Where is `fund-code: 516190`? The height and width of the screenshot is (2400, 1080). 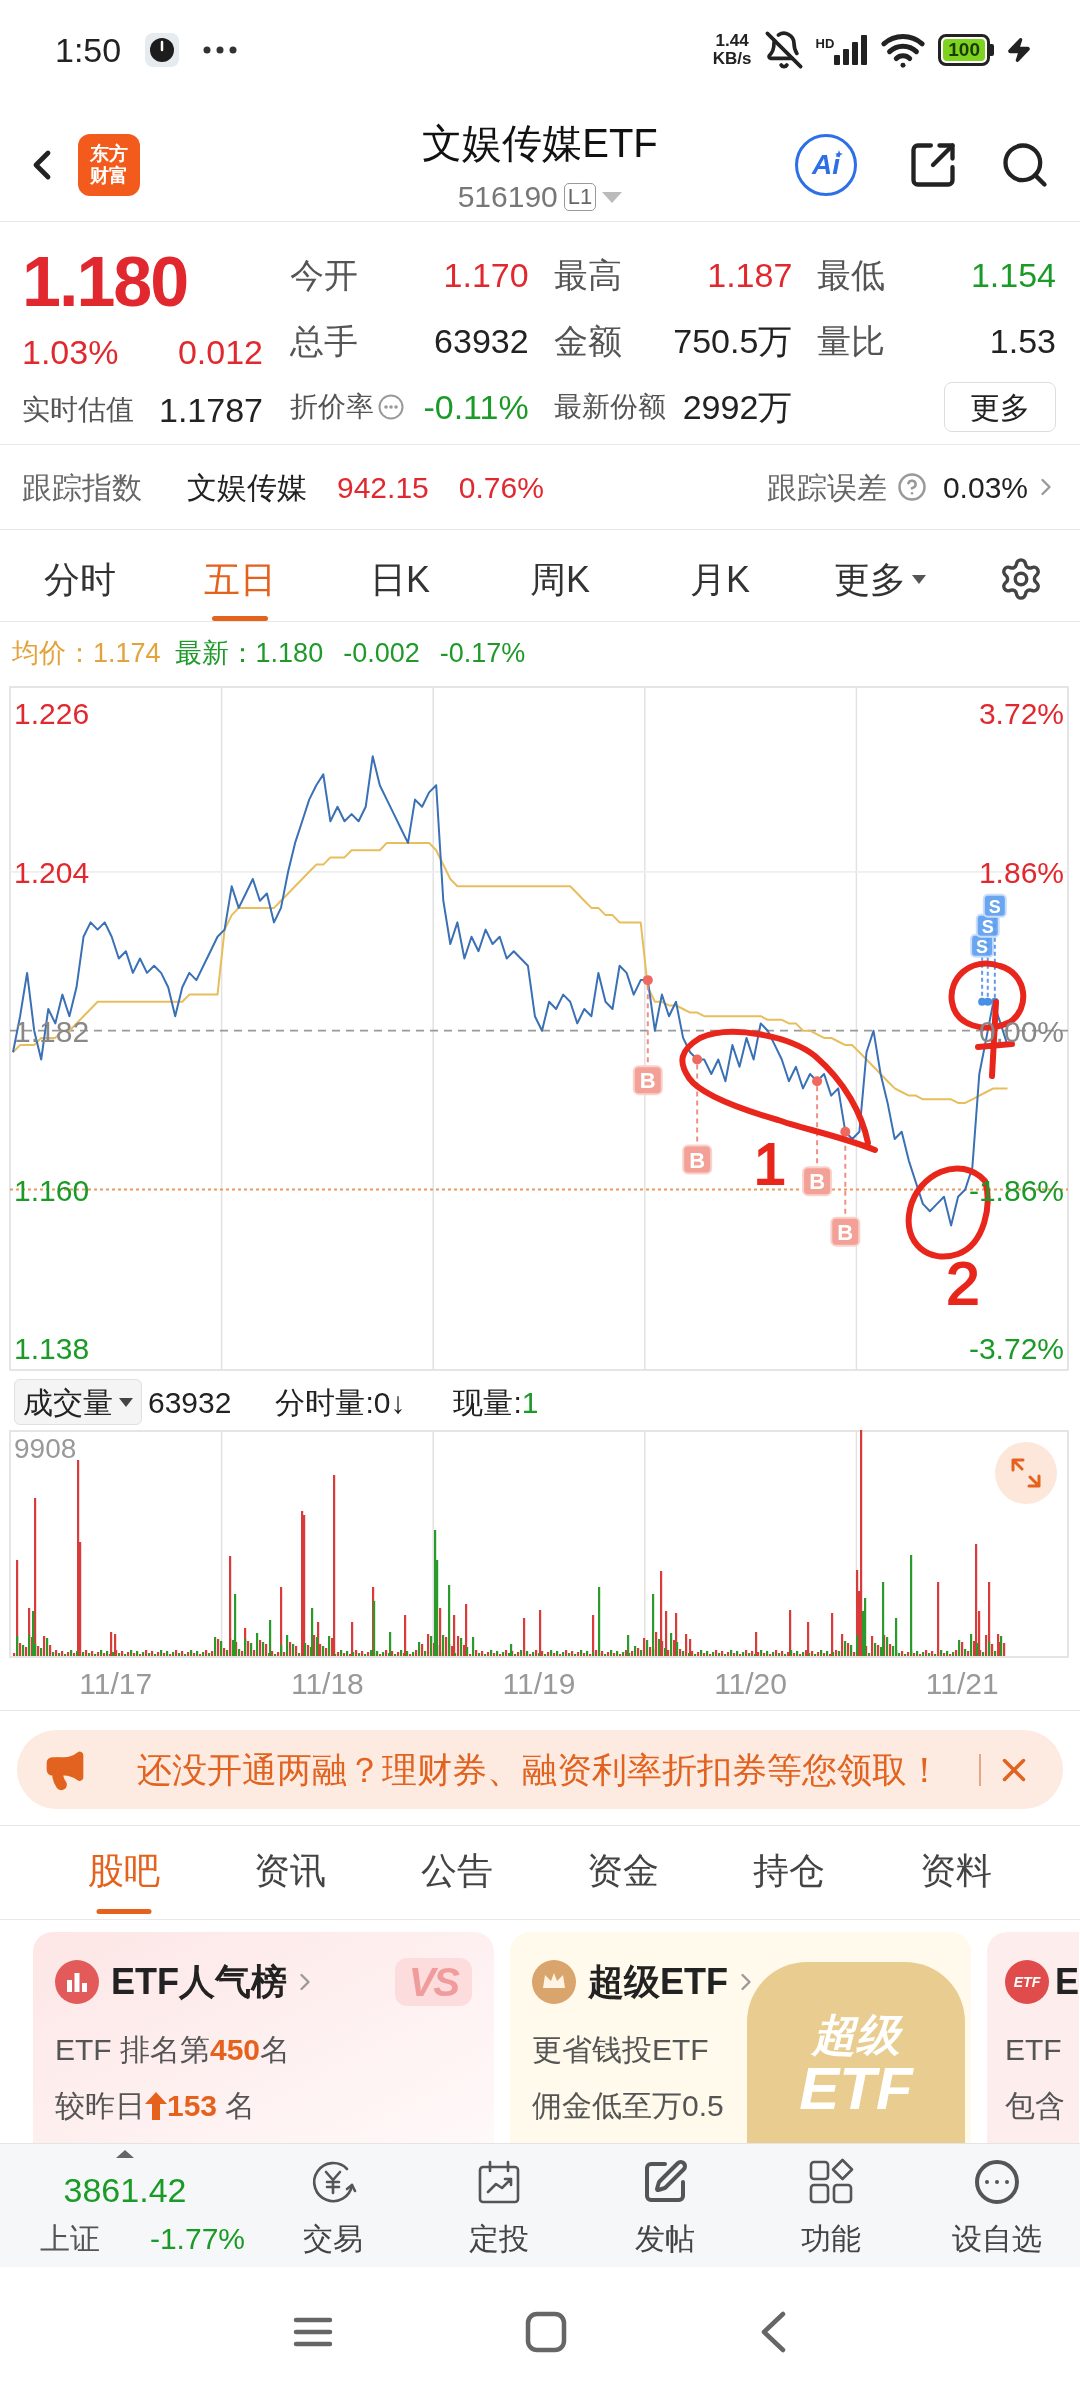 fund-code: 516190 is located at coordinates (507, 197).